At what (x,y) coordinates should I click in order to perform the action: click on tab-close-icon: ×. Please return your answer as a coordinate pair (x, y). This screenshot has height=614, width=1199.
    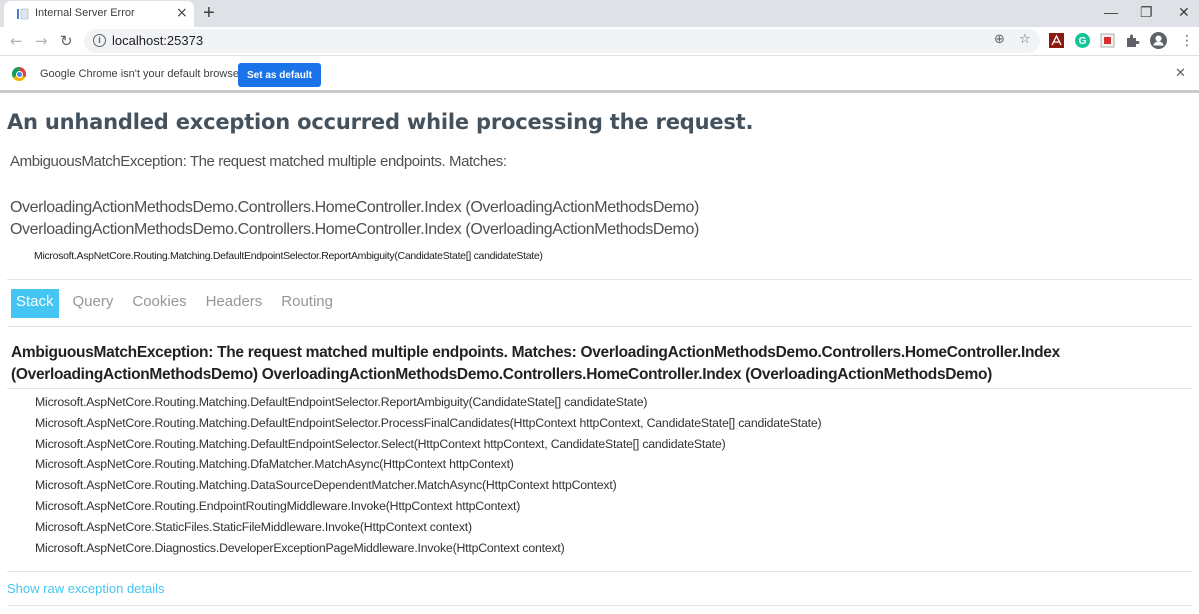
    Looking at the image, I should click on (182, 13).